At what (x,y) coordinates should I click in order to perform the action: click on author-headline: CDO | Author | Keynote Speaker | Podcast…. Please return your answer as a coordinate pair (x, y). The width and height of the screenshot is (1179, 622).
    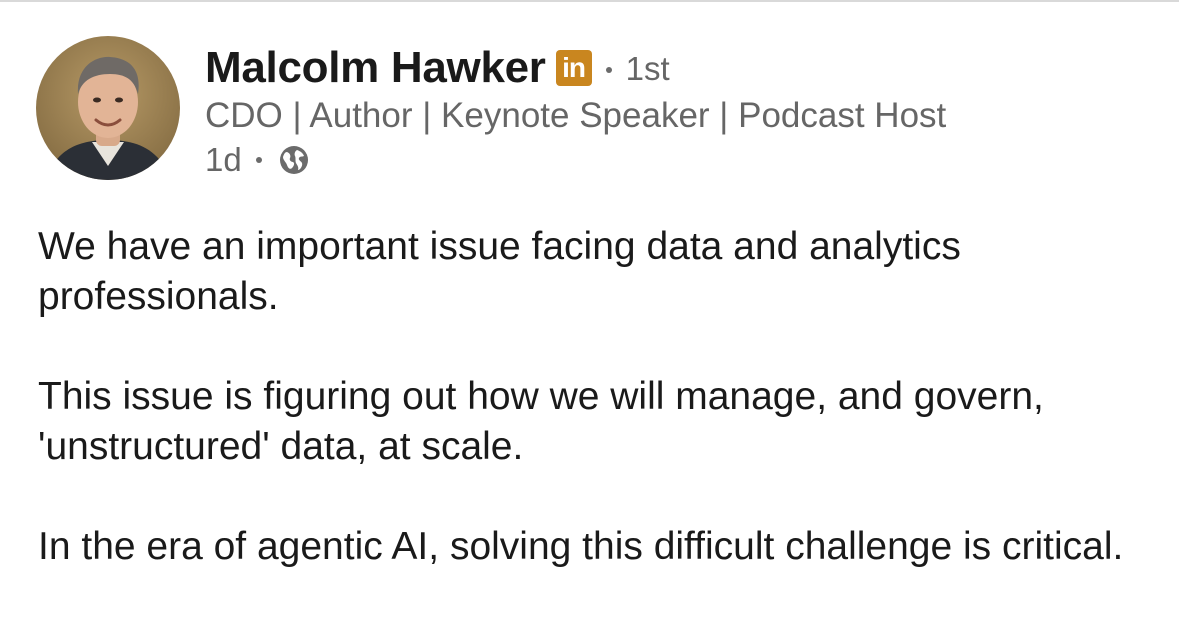
    Looking at the image, I should click on (576, 115).